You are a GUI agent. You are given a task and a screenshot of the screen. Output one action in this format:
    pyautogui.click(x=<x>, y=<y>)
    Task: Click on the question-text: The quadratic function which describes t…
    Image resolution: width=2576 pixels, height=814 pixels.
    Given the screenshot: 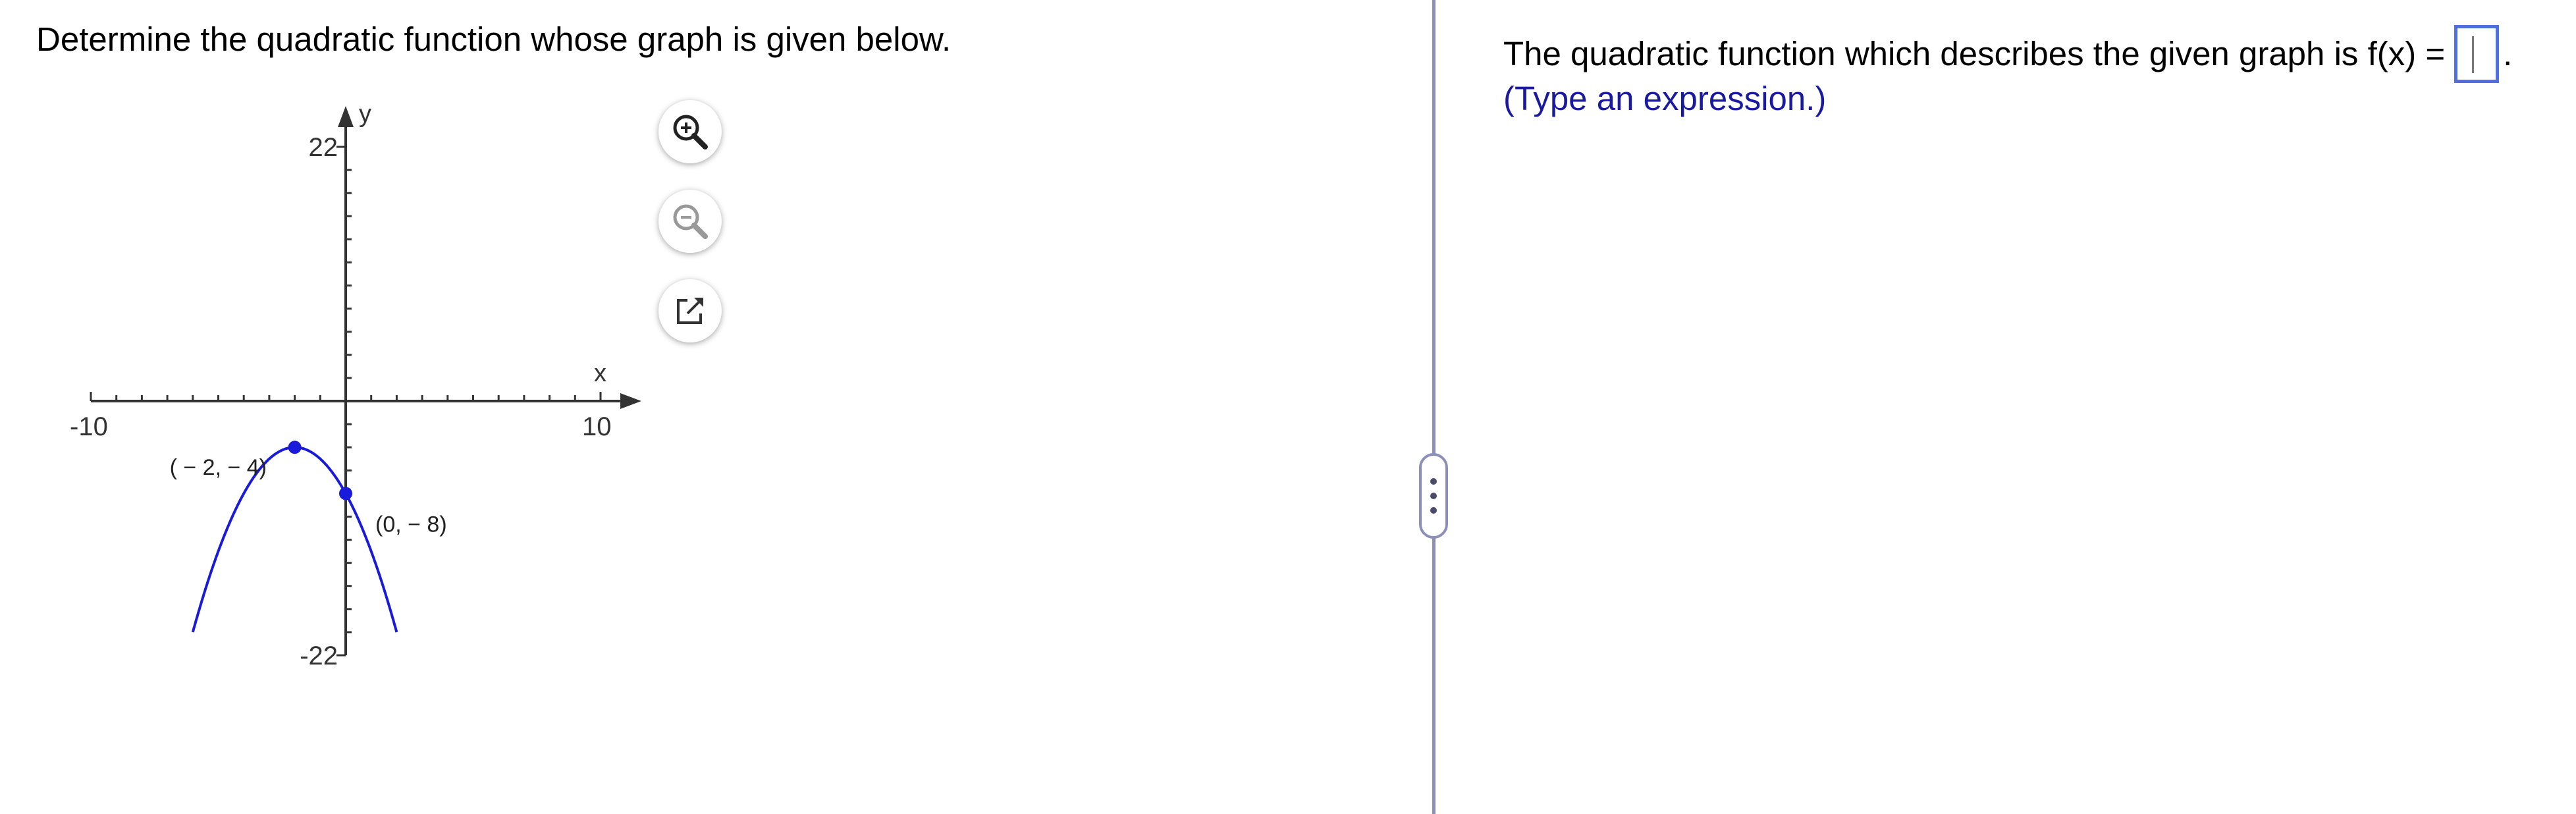 What is the action you would take?
    pyautogui.click(x=1974, y=53)
    